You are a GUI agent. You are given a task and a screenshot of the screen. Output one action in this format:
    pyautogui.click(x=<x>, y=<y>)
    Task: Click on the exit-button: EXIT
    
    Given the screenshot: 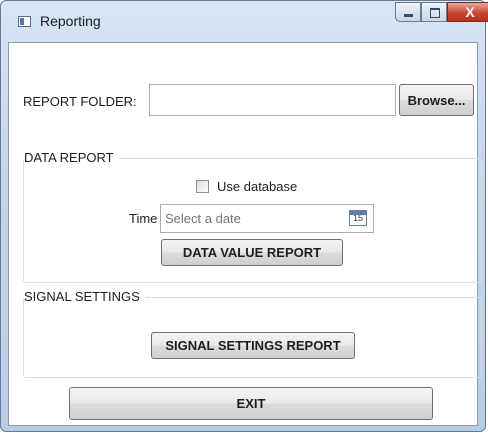 What is the action you would take?
    pyautogui.click(x=251, y=403)
    